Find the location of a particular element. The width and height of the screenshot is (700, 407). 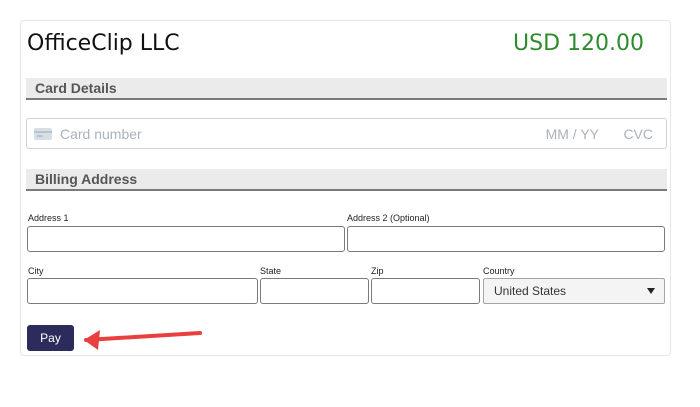

city-label: City is located at coordinates (36, 271).